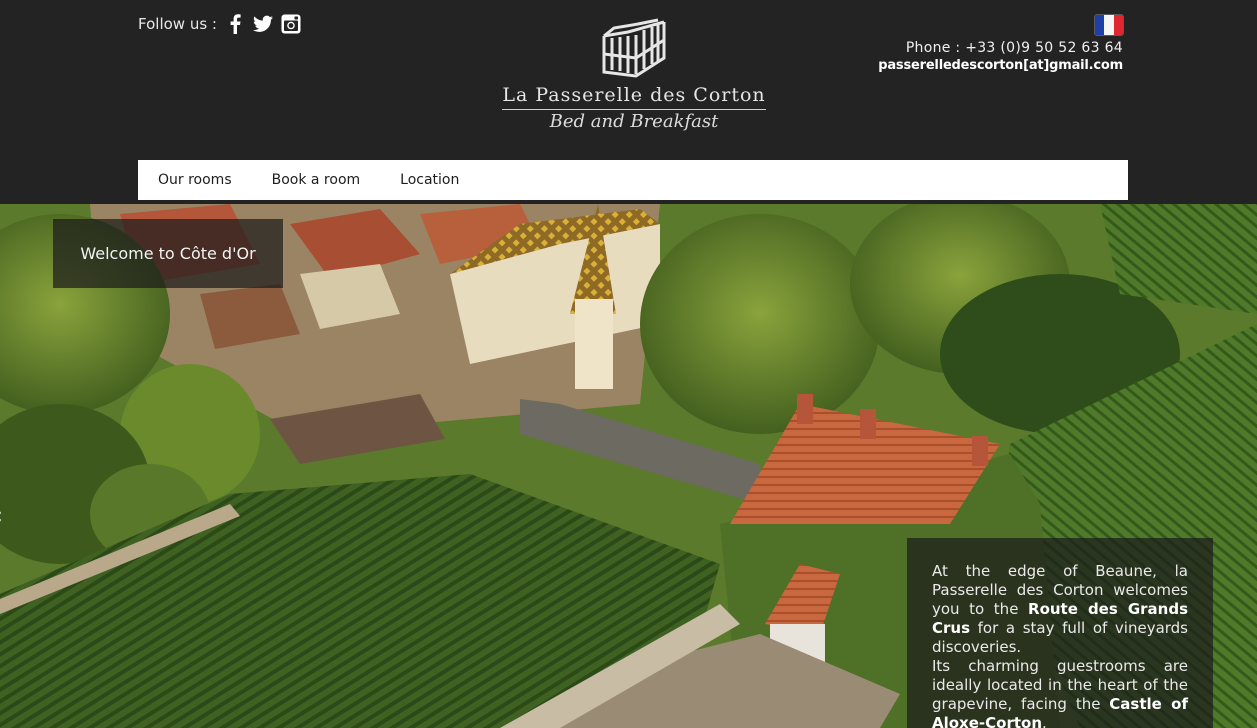 The width and height of the screenshot is (1257, 728). What do you see at coordinates (177, 24) in the screenshot?
I see `follow-label: Follow us :` at bounding box center [177, 24].